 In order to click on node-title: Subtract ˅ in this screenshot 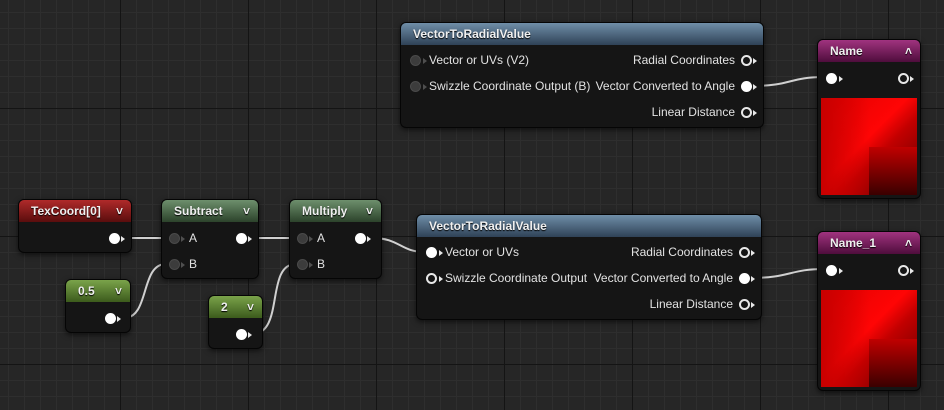, I will do `click(210, 211)`.